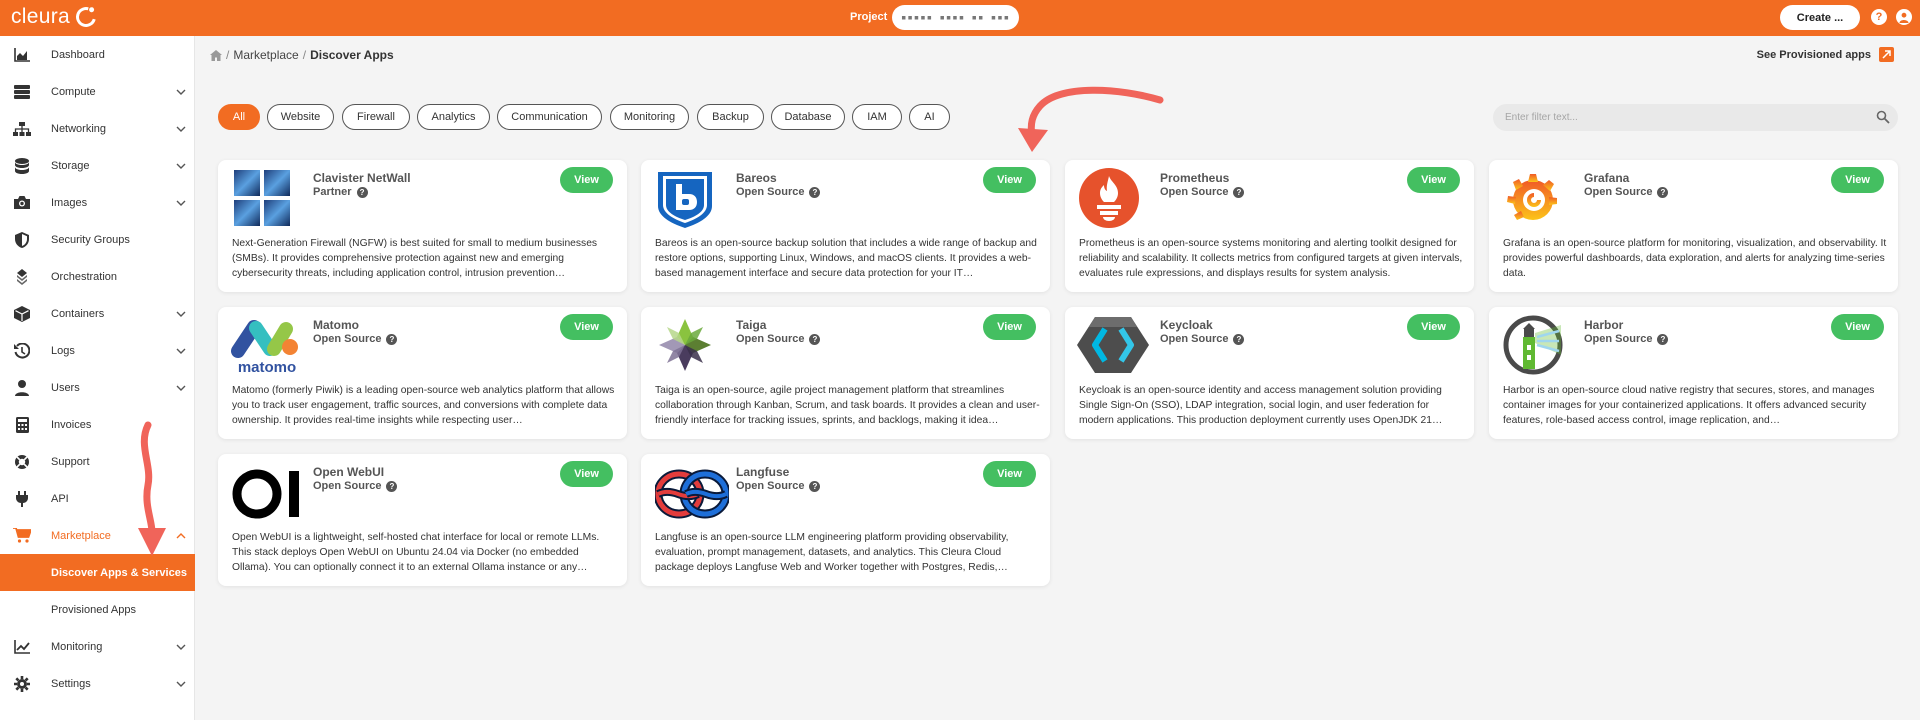 This screenshot has height=720, width=1920. I want to click on project-value: ▪▪▪▪▪ ▪▪▪▪ ▪▪ ▪▪▪, so click(955, 17).